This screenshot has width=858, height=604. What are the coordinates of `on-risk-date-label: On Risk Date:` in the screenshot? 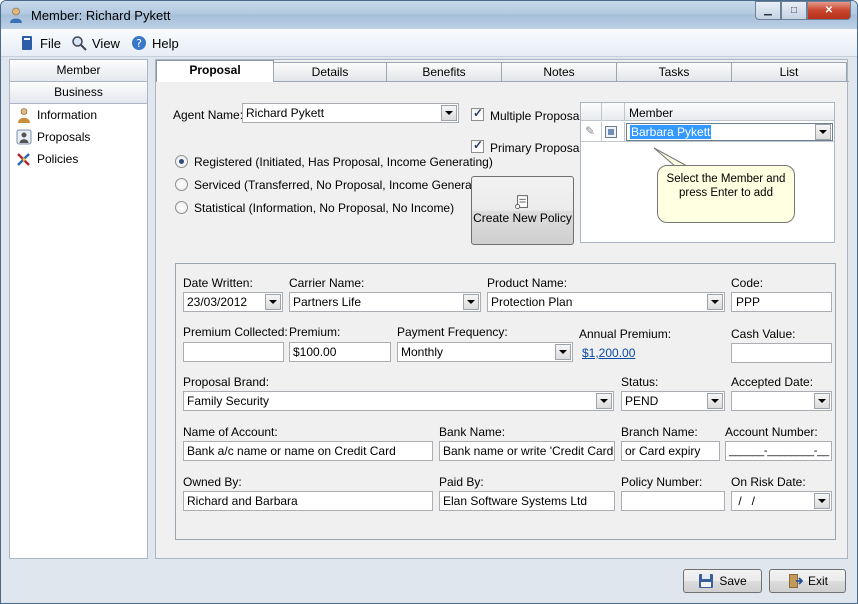 It's located at (768, 482).